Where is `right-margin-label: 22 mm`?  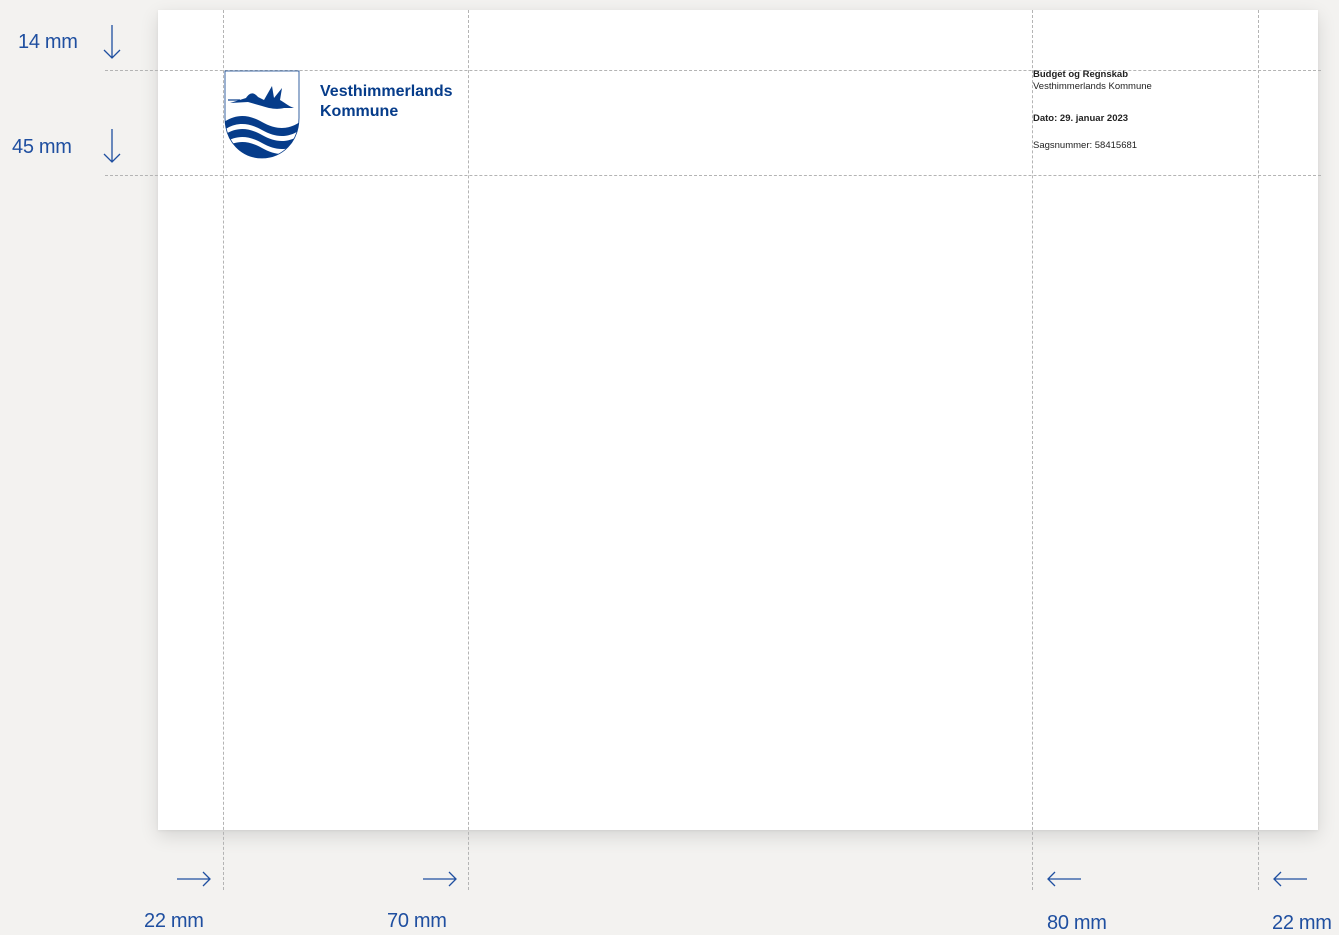
right-margin-label: 22 mm is located at coordinates (1302, 923).